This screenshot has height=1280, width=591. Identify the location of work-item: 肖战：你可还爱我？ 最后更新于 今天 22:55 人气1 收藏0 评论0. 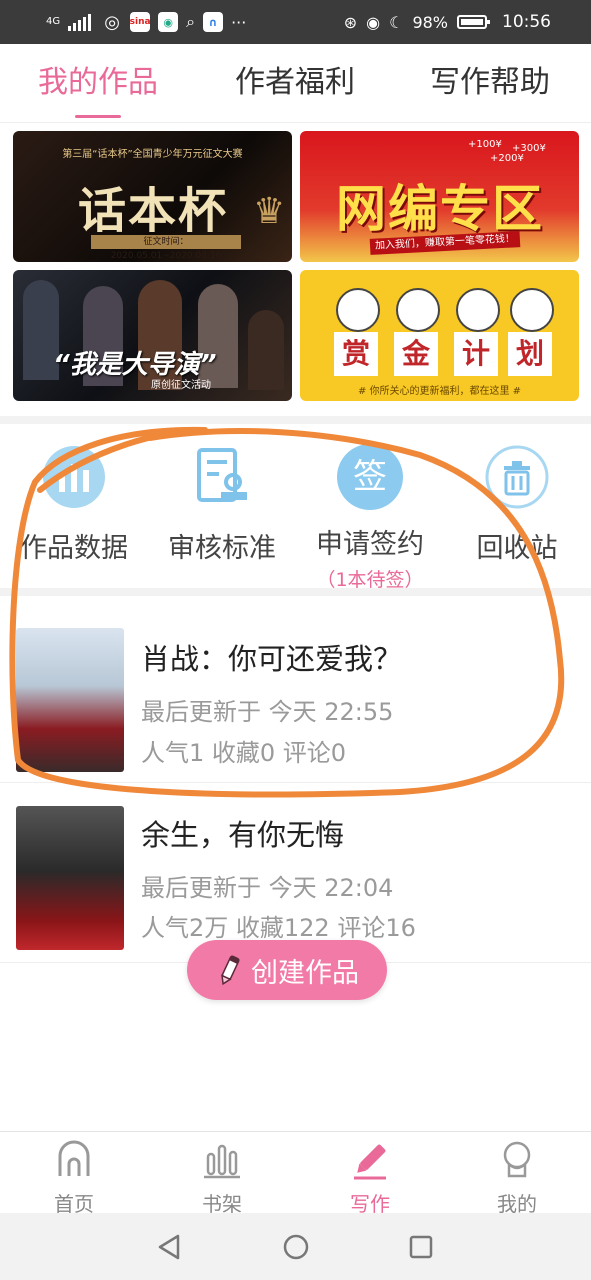
(295, 697).